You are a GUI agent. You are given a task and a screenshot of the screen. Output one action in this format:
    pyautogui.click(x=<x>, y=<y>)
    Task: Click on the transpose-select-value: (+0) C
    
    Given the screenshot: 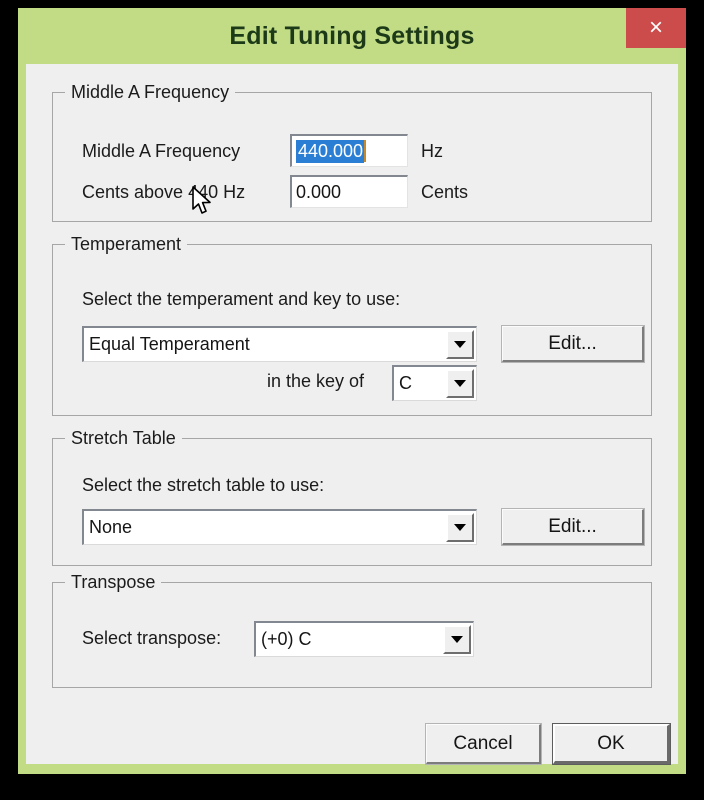 What is the action you would take?
    pyautogui.click(x=286, y=639)
    